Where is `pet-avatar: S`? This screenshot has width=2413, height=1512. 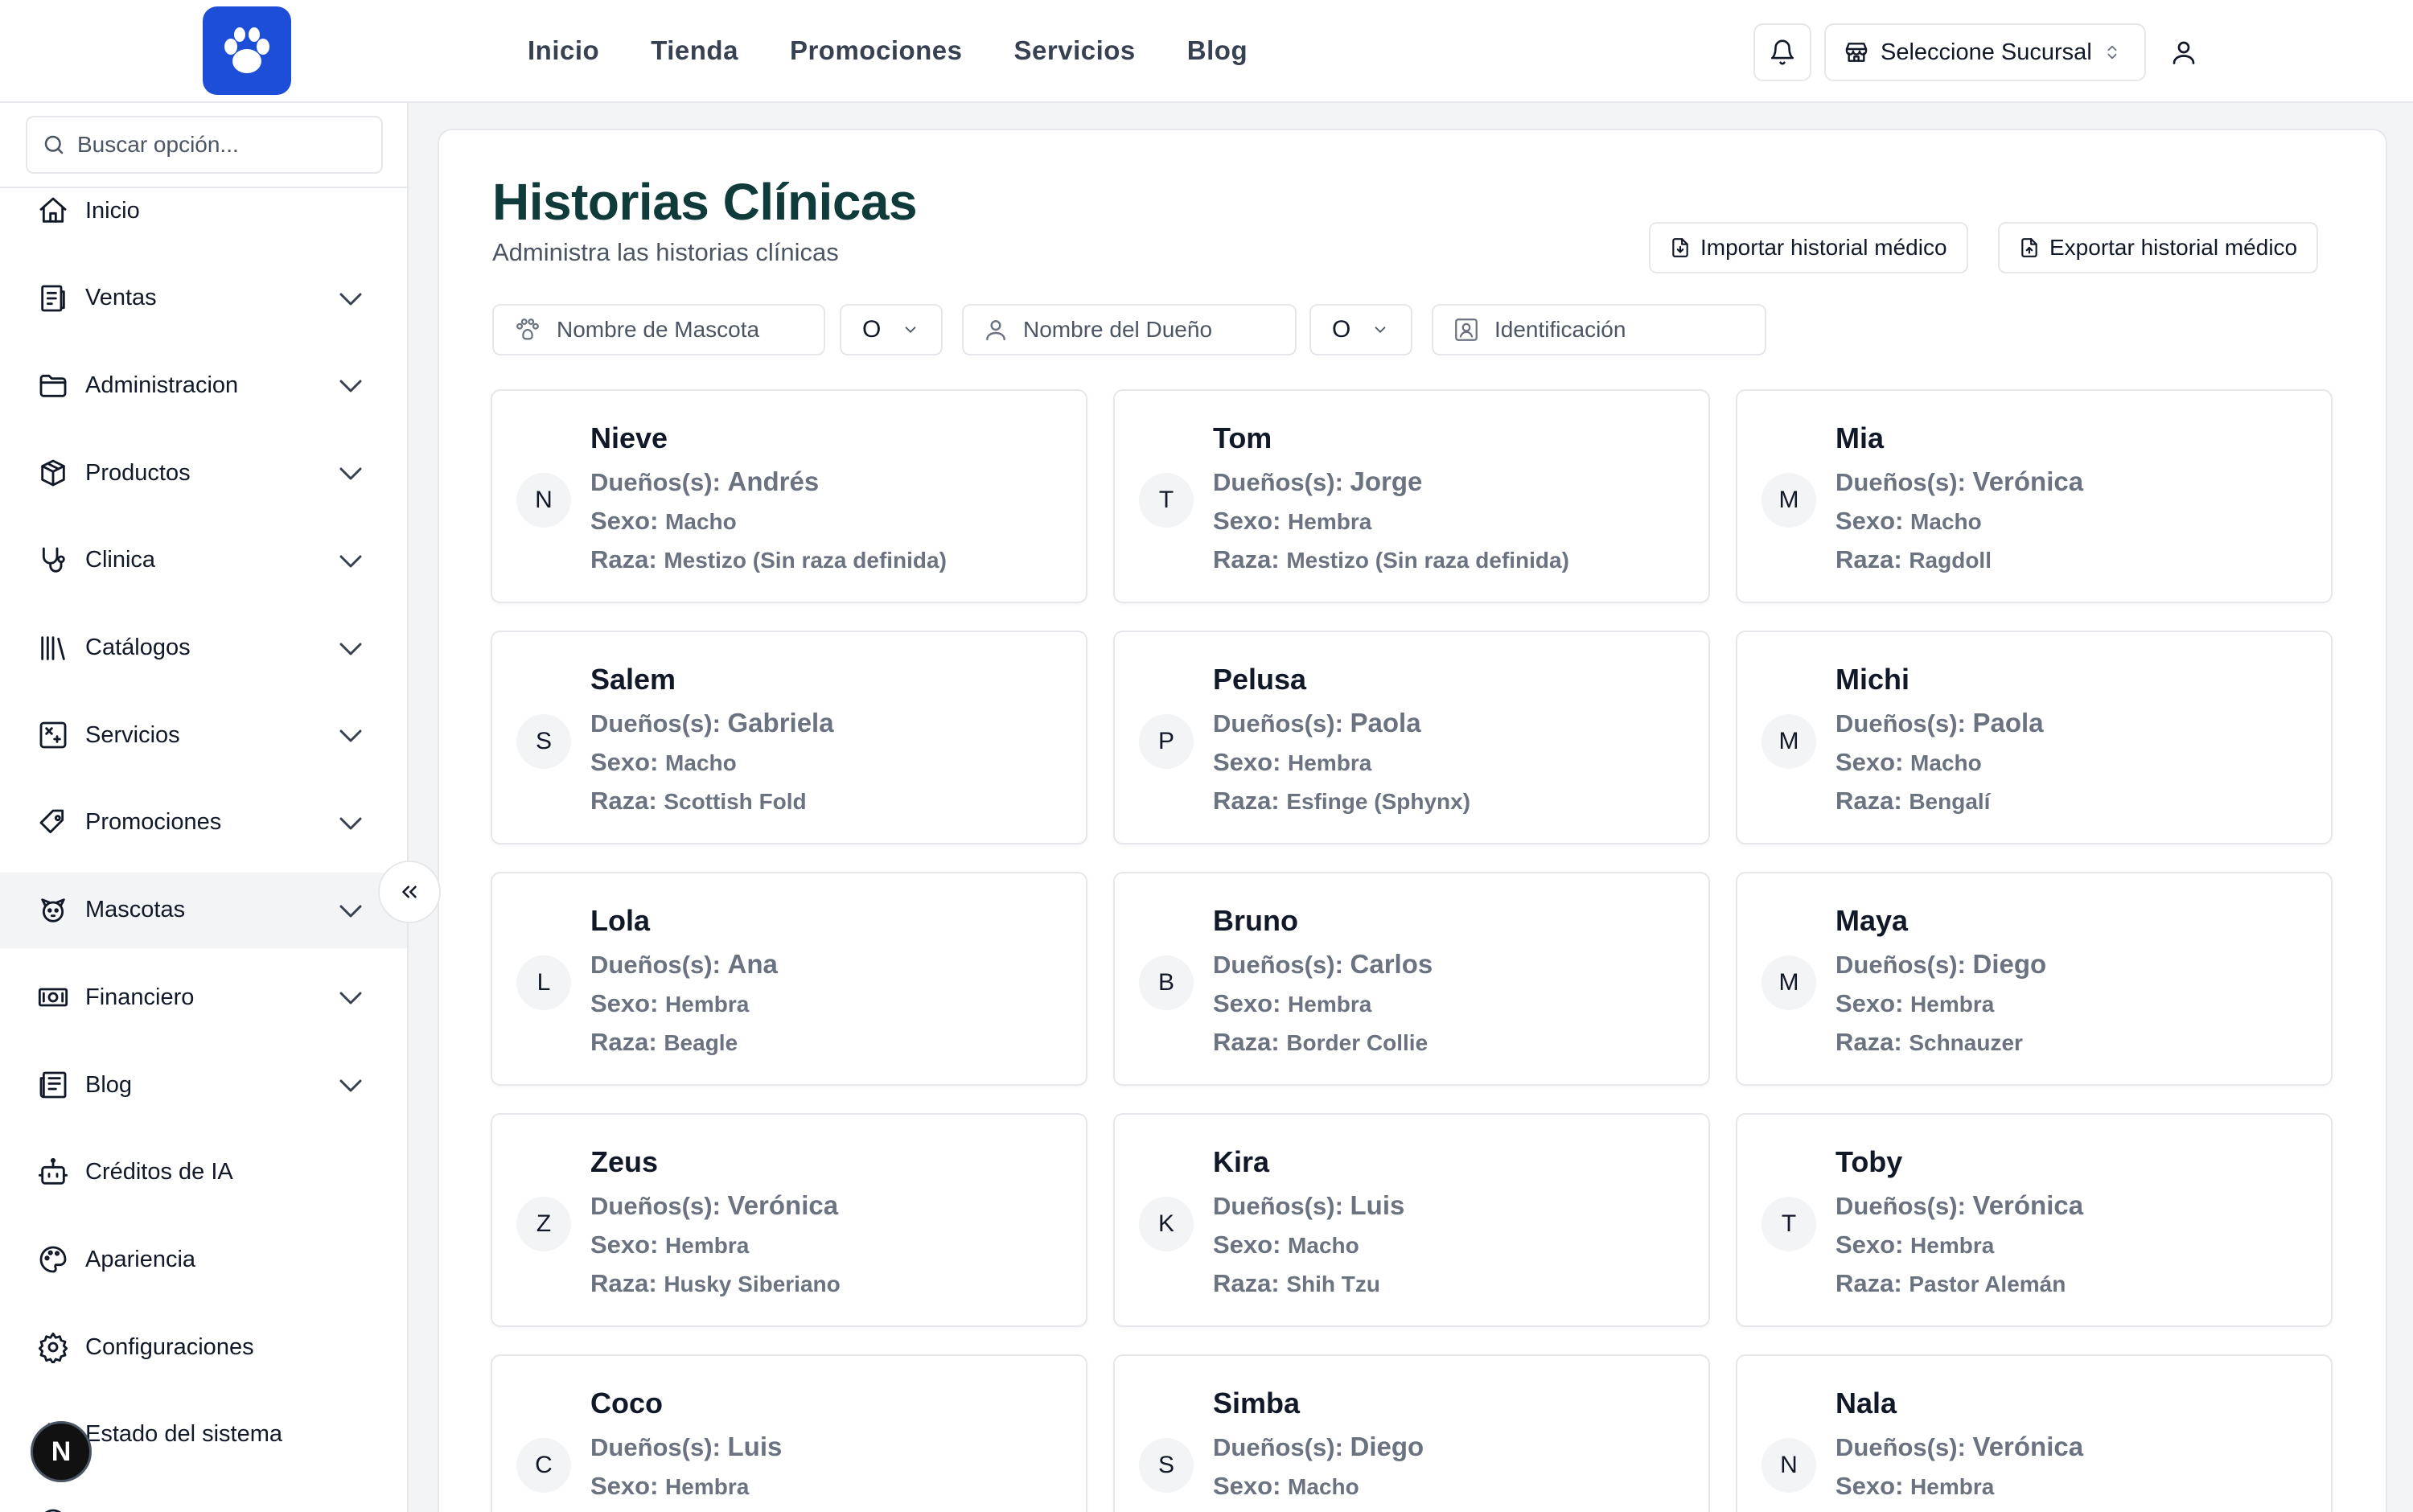
pet-avatar: S is located at coordinates (1166, 1466).